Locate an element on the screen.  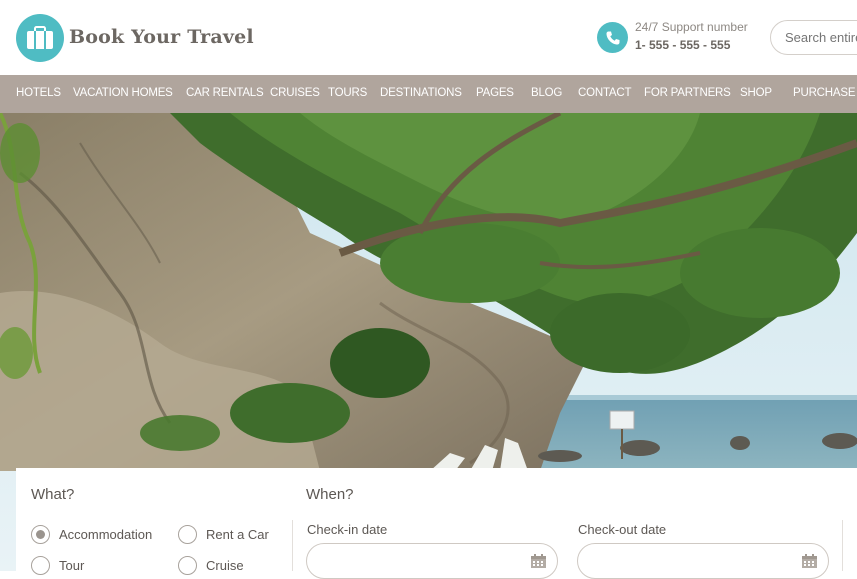
nav-item-cruises: CRUISES is located at coordinates (295, 93).